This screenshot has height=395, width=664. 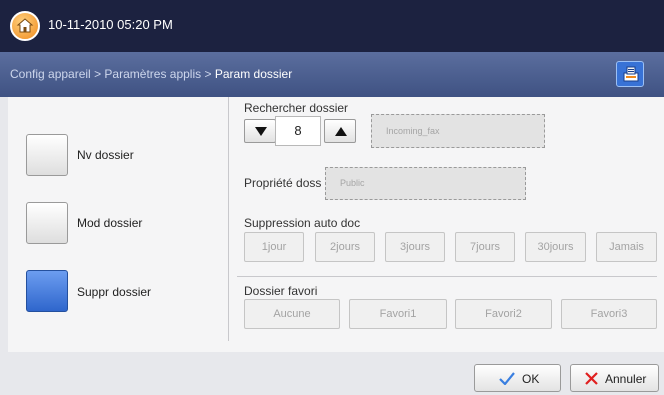 What do you see at coordinates (105, 155) in the screenshot?
I see `new-folder-label: Nv dossier` at bounding box center [105, 155].